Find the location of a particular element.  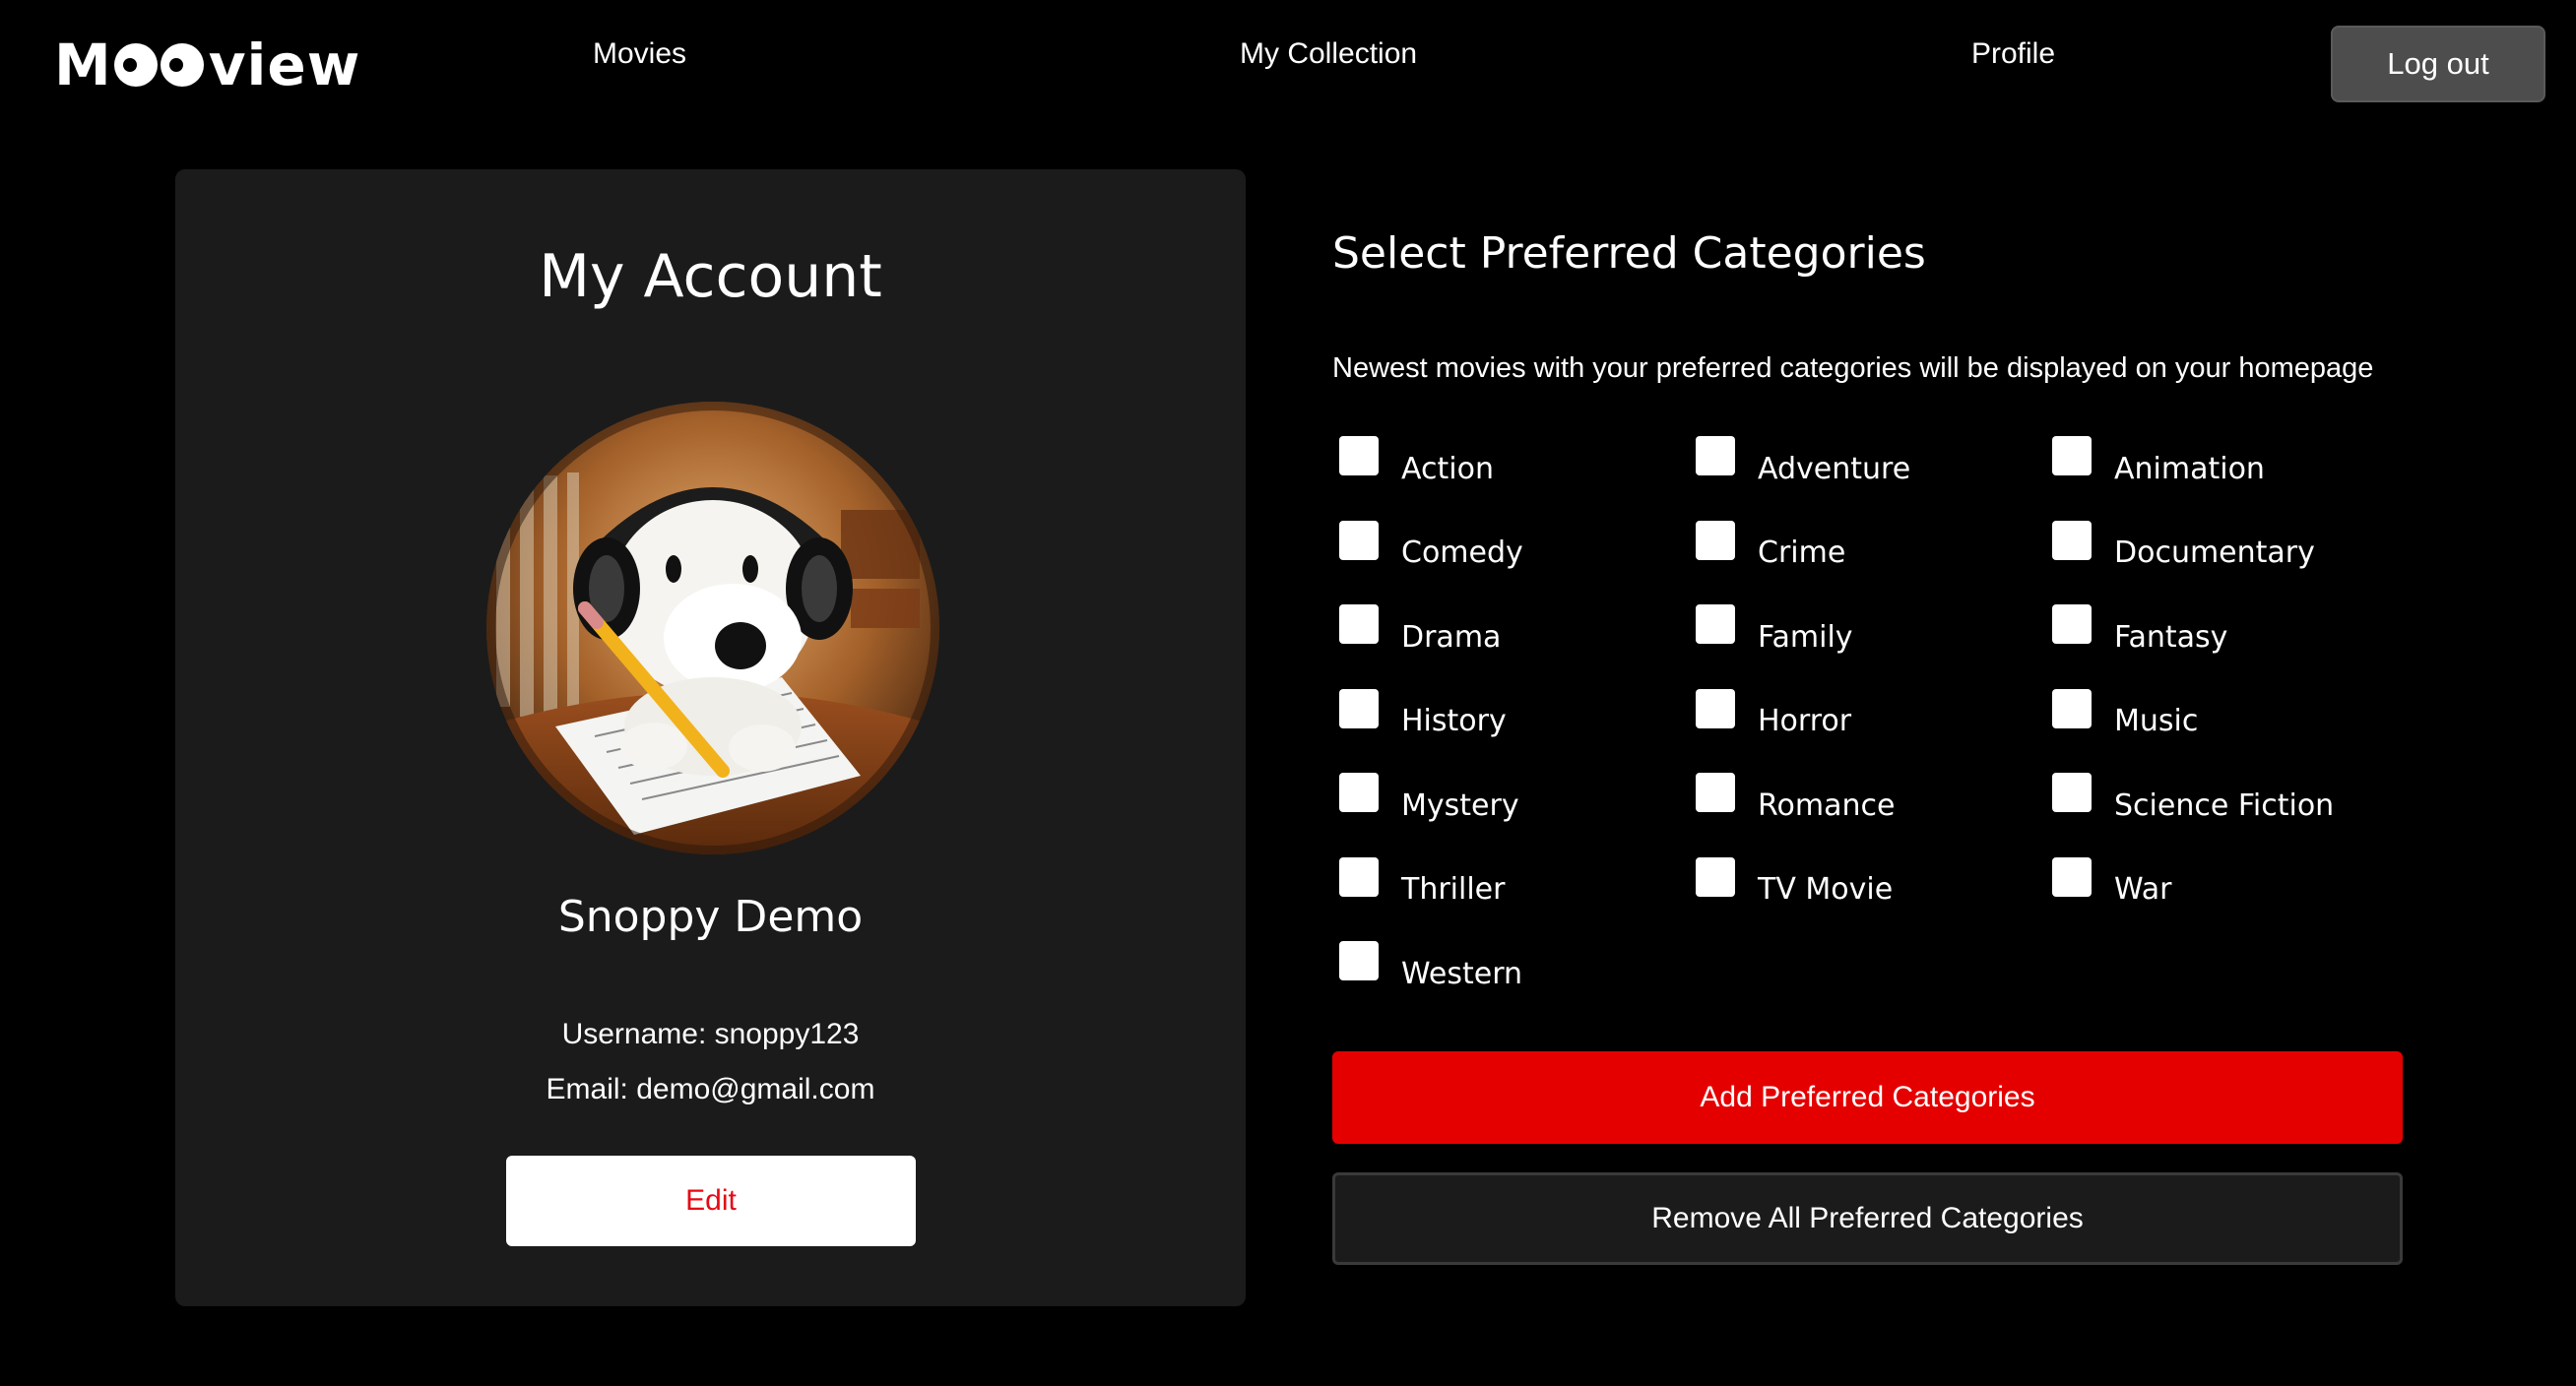

category-checkbox-documentary is located at coordinates (2072, 540).